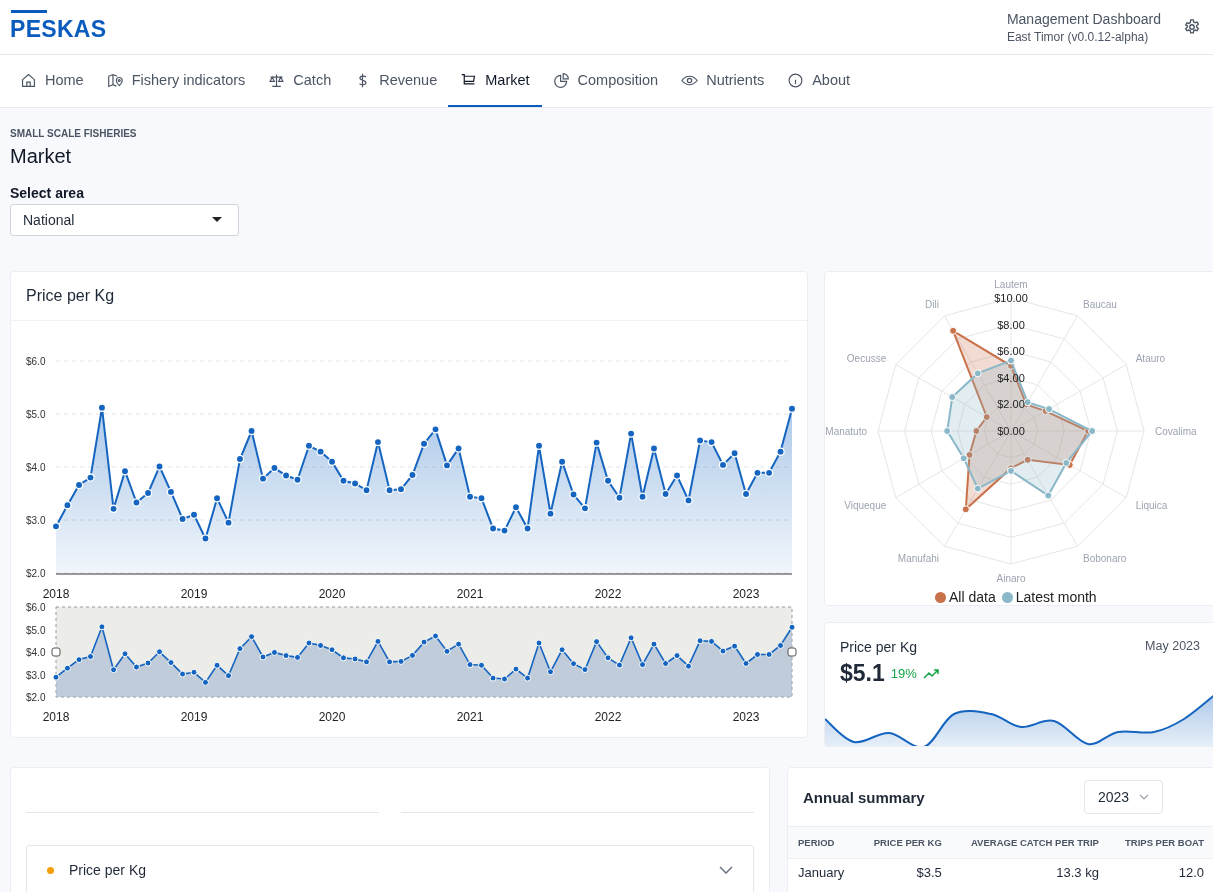 This screenshot has height=892, width=1213. What do you see at coordinates (1176, 431) in the screenshot?
I see `axis-label: Covalima` at bounding box center [1176, 431].